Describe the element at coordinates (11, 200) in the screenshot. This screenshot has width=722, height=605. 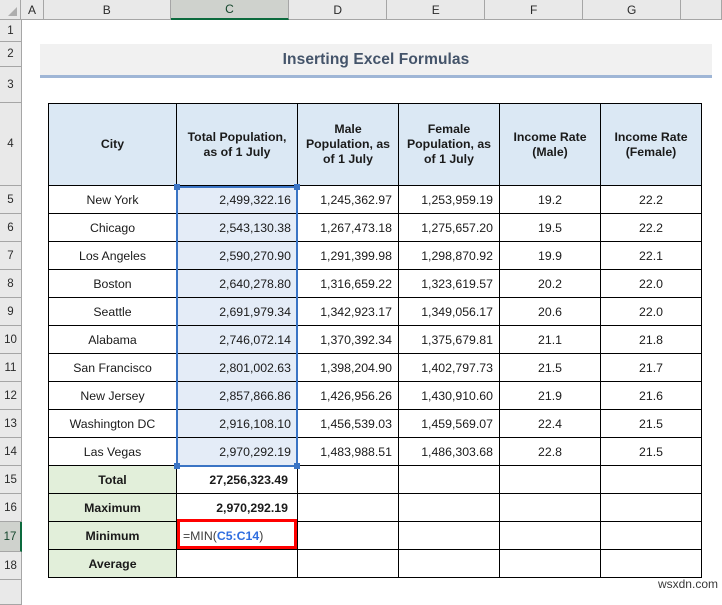
I see `row-header-5: 5` at that location.